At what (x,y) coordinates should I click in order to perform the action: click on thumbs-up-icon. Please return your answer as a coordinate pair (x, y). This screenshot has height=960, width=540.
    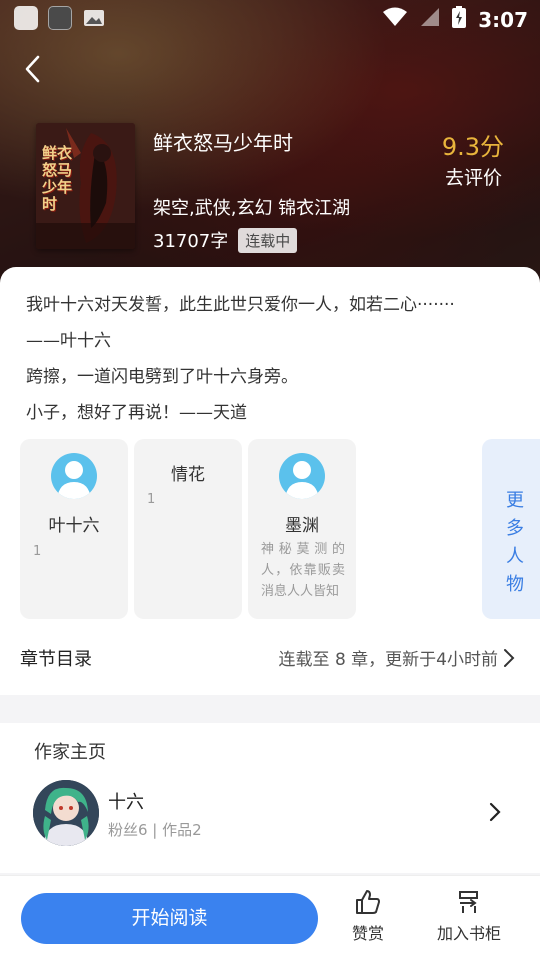
    Looking at the image, I should click on (368, 902).